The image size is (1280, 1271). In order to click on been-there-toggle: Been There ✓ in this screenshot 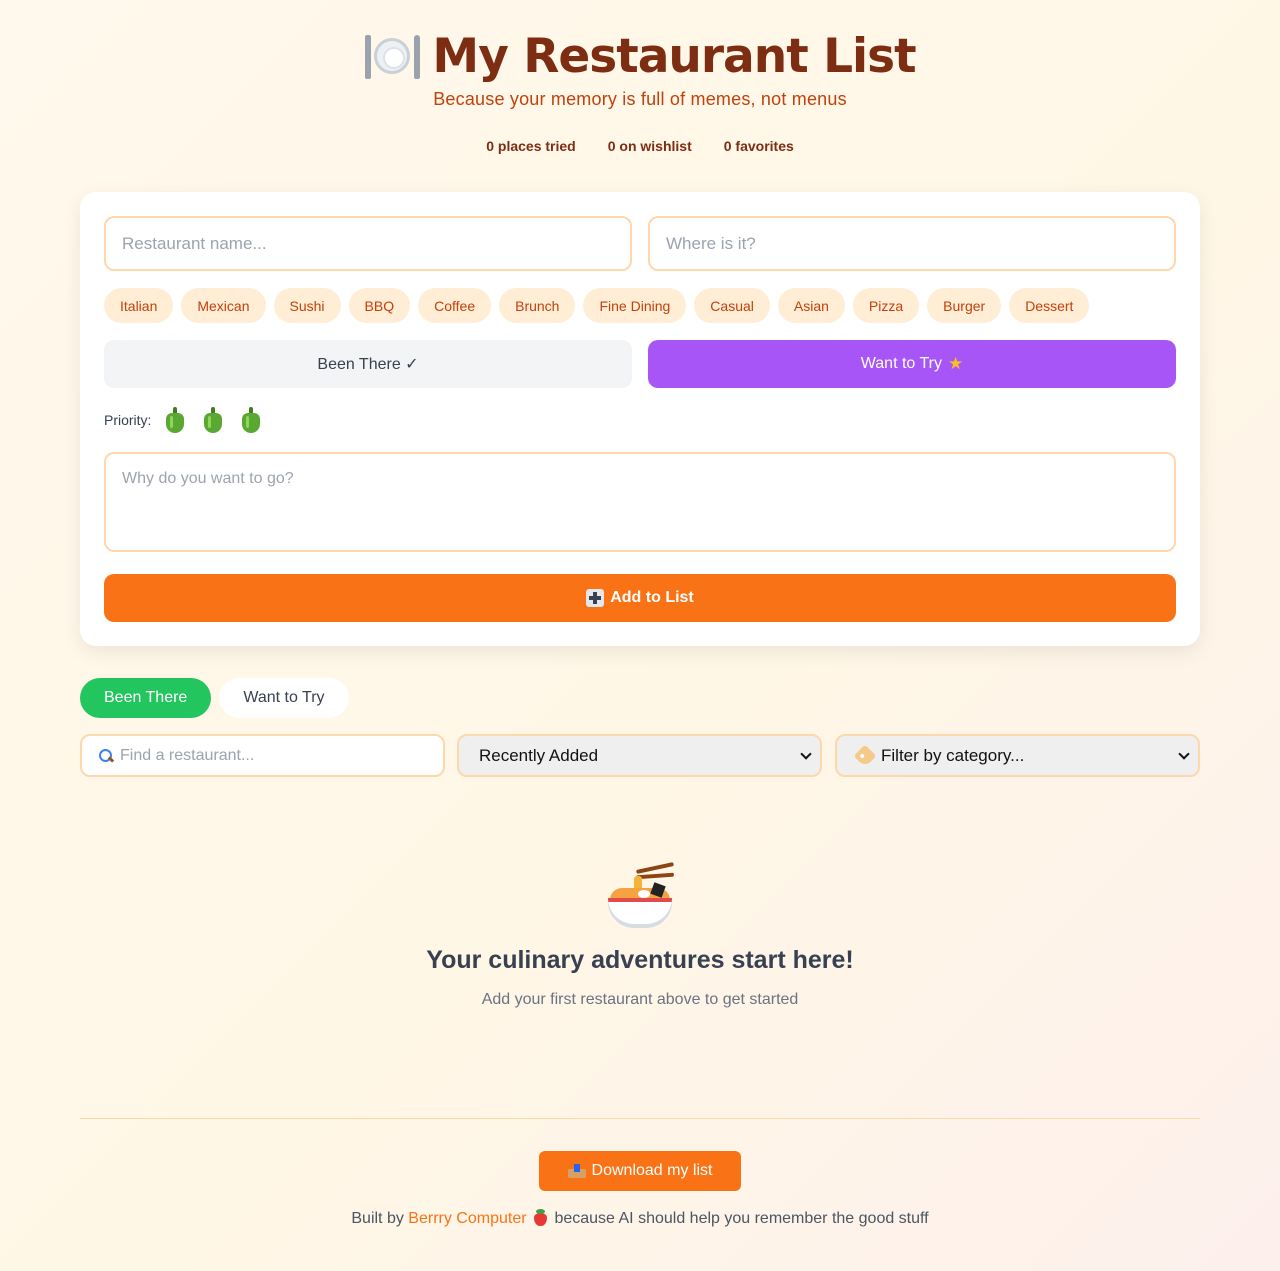, I will do `click(368, 364)`.